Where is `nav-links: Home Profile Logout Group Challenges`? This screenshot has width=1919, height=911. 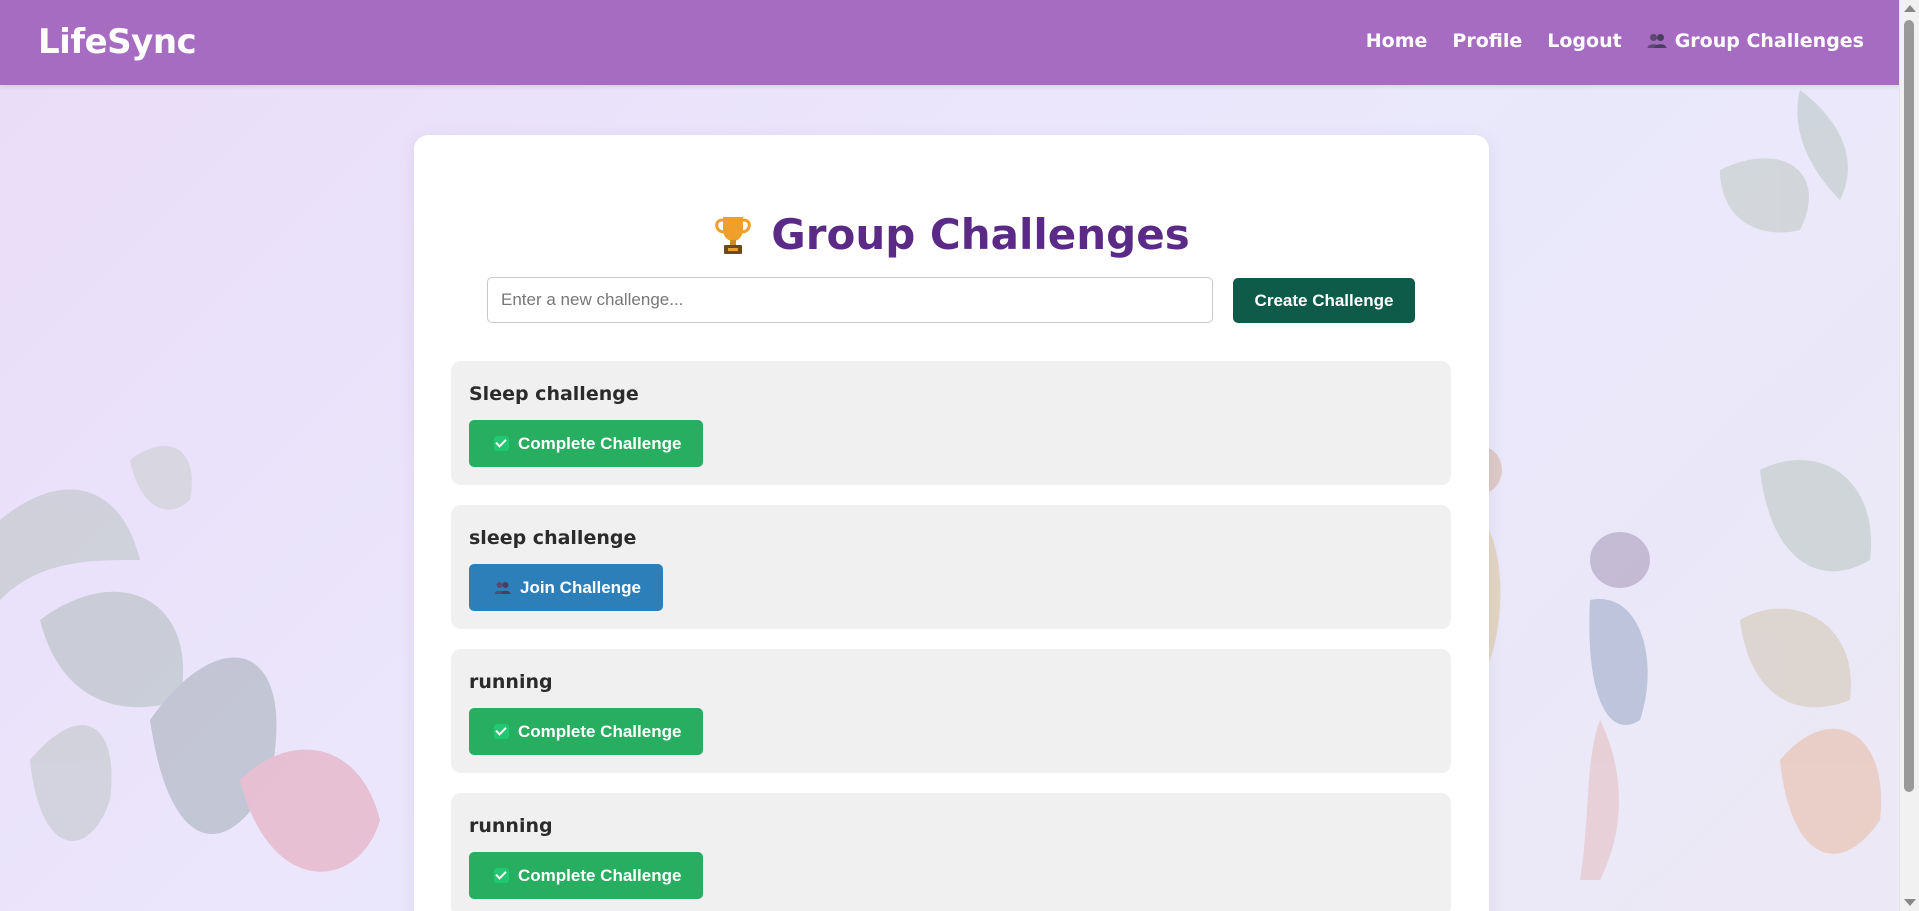
nav-links: Home Profile Logout Group Challenges is located at coordinates (1615, 41).